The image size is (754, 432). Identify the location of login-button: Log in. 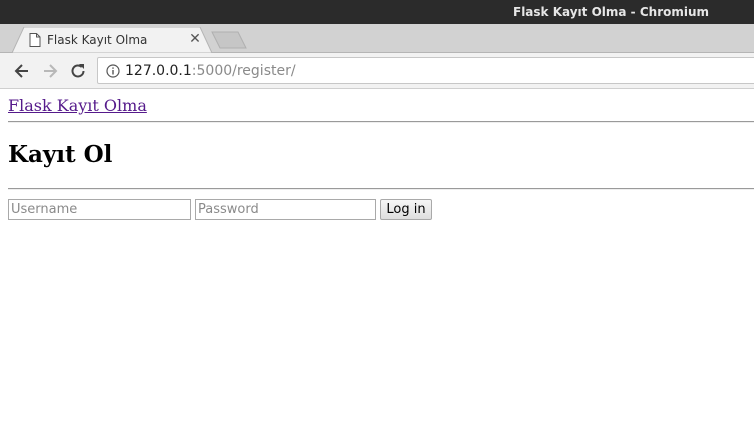
(406, 209).